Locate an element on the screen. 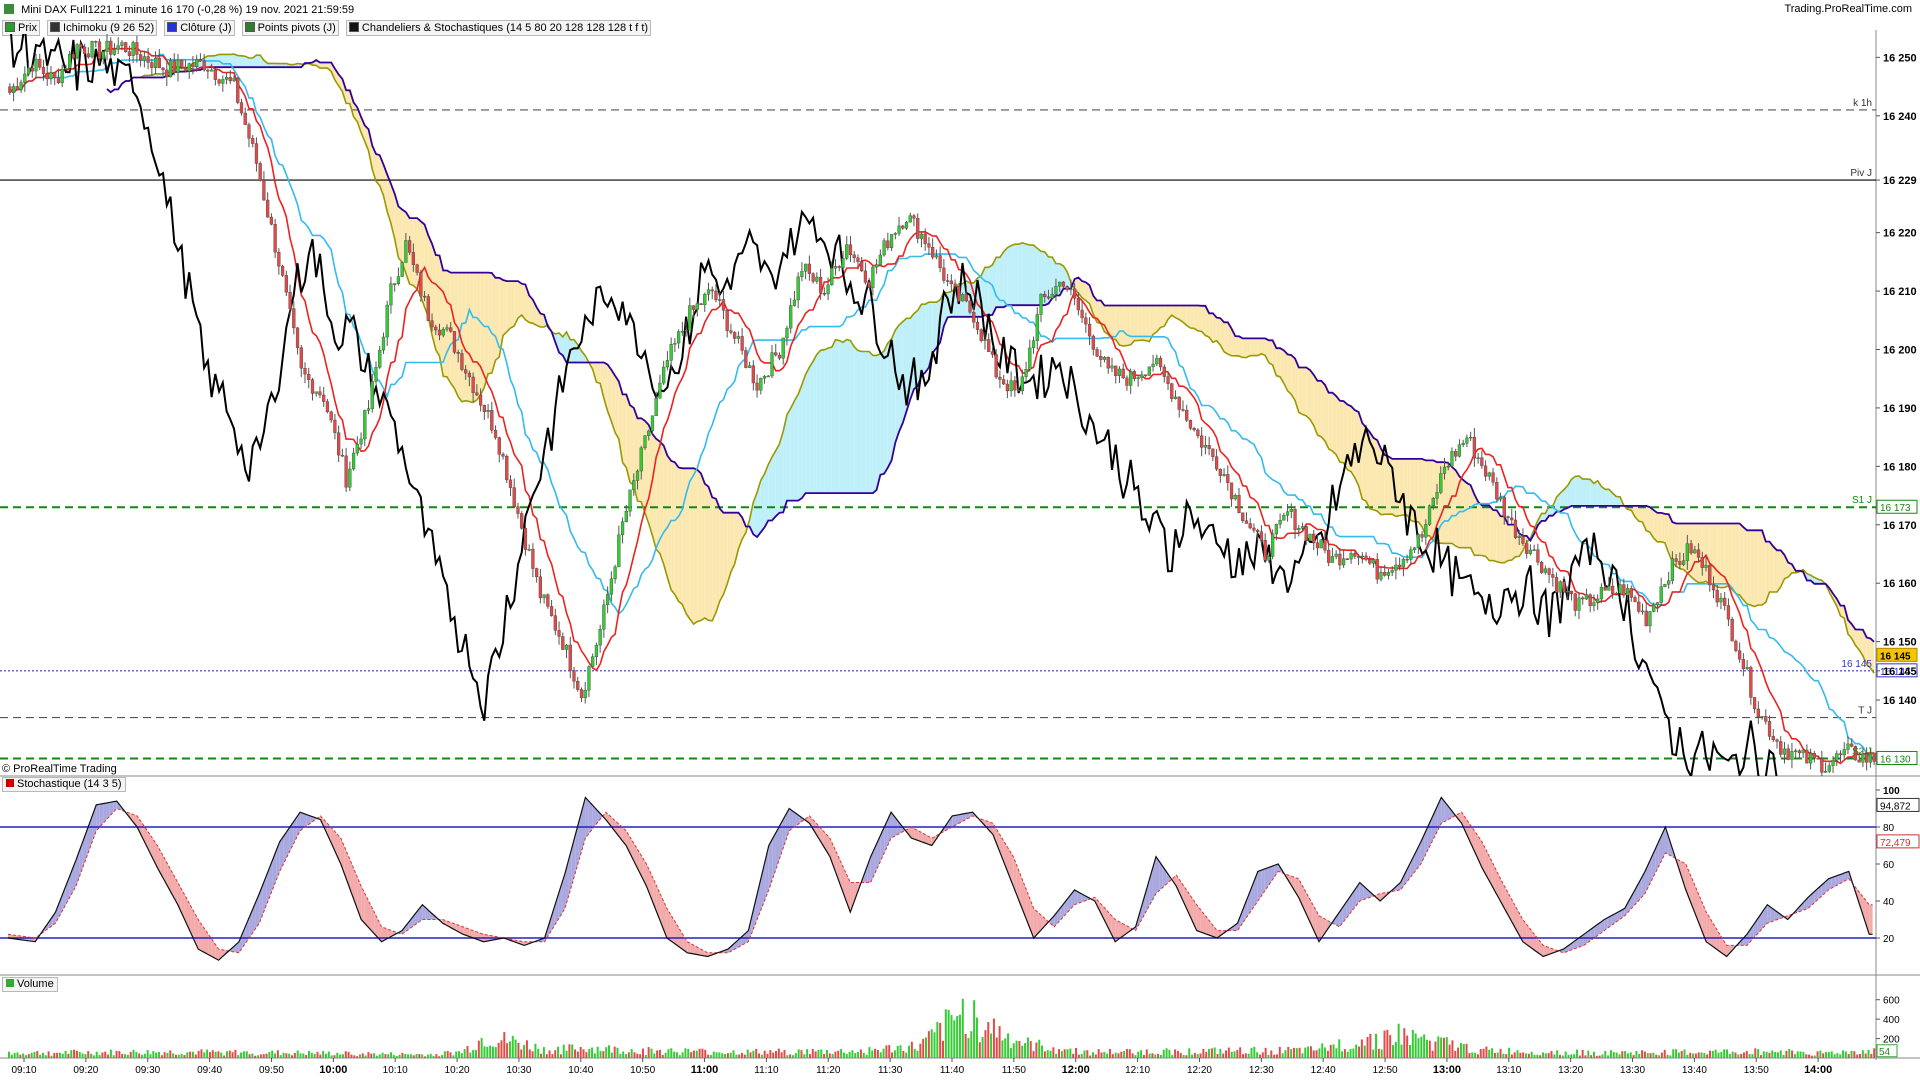 The height and width of the screenshot is (1080, 1920). stochastic-panel-label: Stochastique (14 3 5) is located at coordinates (64, 784).